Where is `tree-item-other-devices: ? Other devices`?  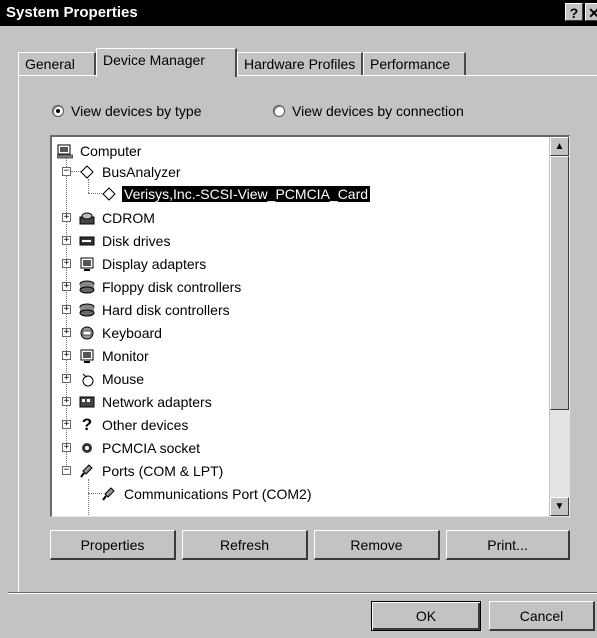 tree-item-other-devices: ? Other devices is located at coordinates (134, 425).